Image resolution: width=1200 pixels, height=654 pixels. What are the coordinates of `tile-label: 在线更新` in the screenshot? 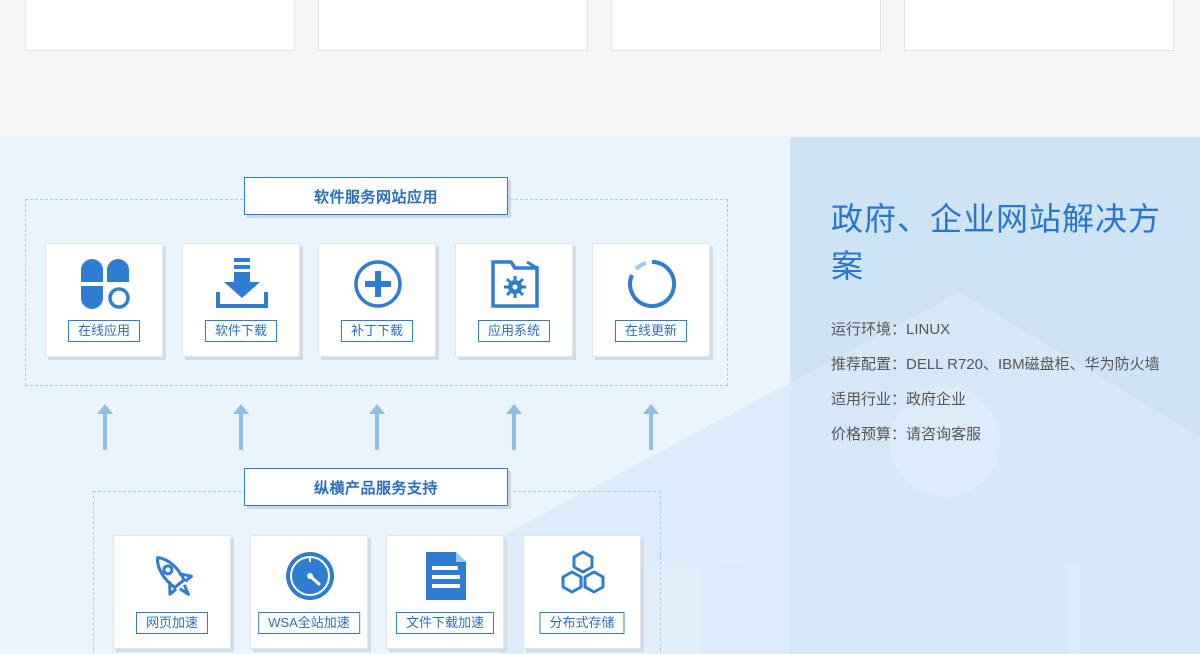 It's located at (651, 331).